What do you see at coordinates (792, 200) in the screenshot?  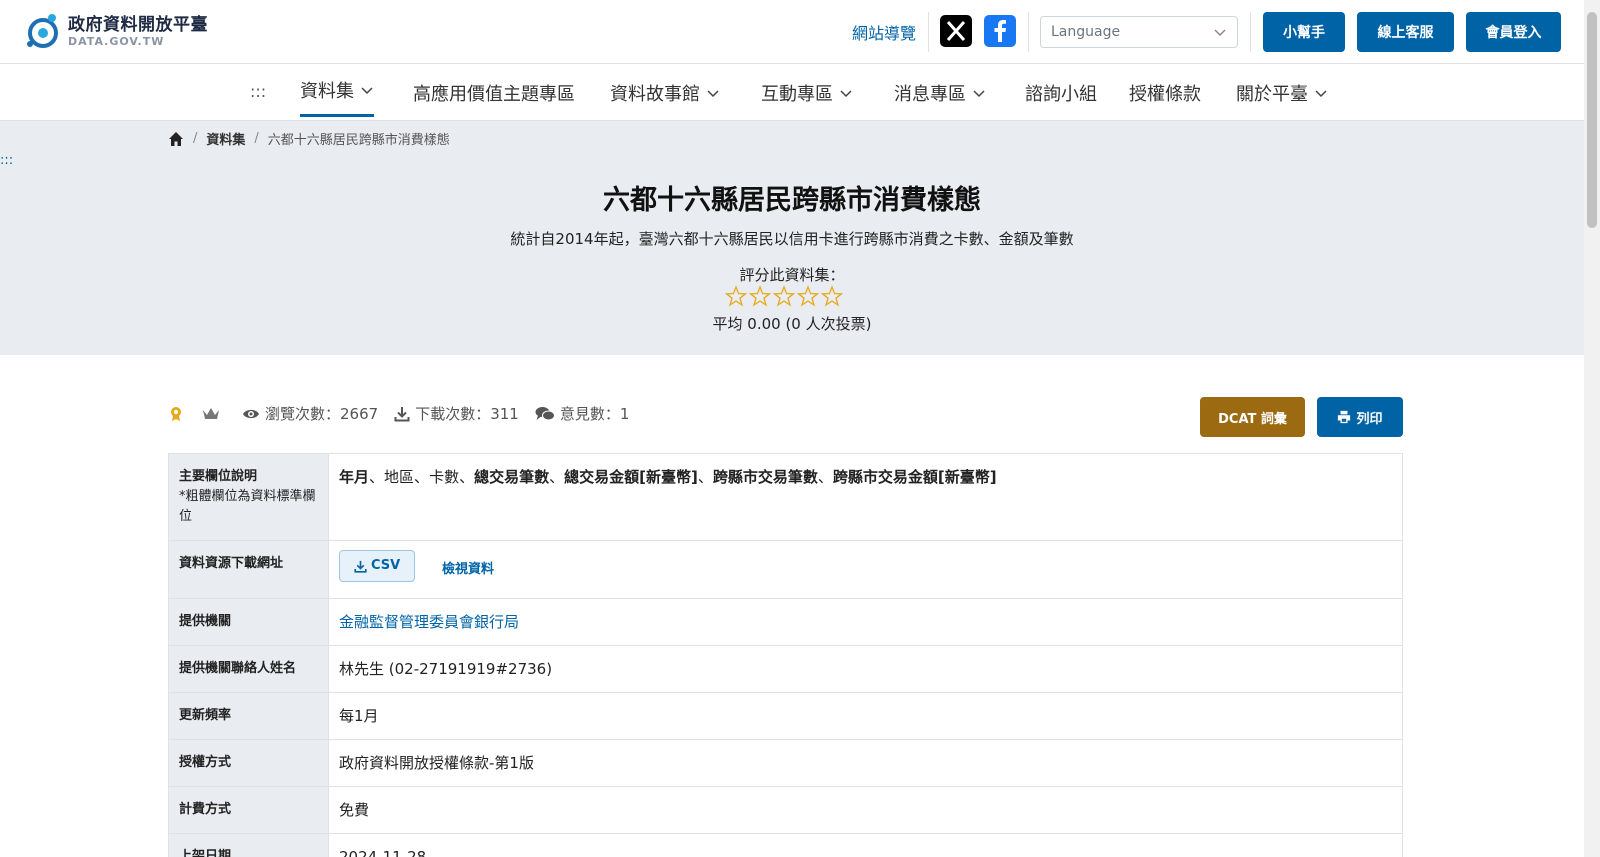 I see `page-title: 六都十六縣居民跨縣市消費樣態` at bounding box center [792, 200].